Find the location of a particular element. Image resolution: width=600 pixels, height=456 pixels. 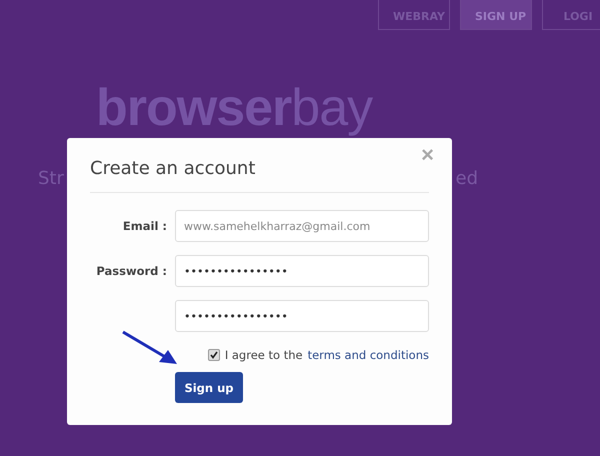

field-label: Password : is located at coordinates (131, 271).